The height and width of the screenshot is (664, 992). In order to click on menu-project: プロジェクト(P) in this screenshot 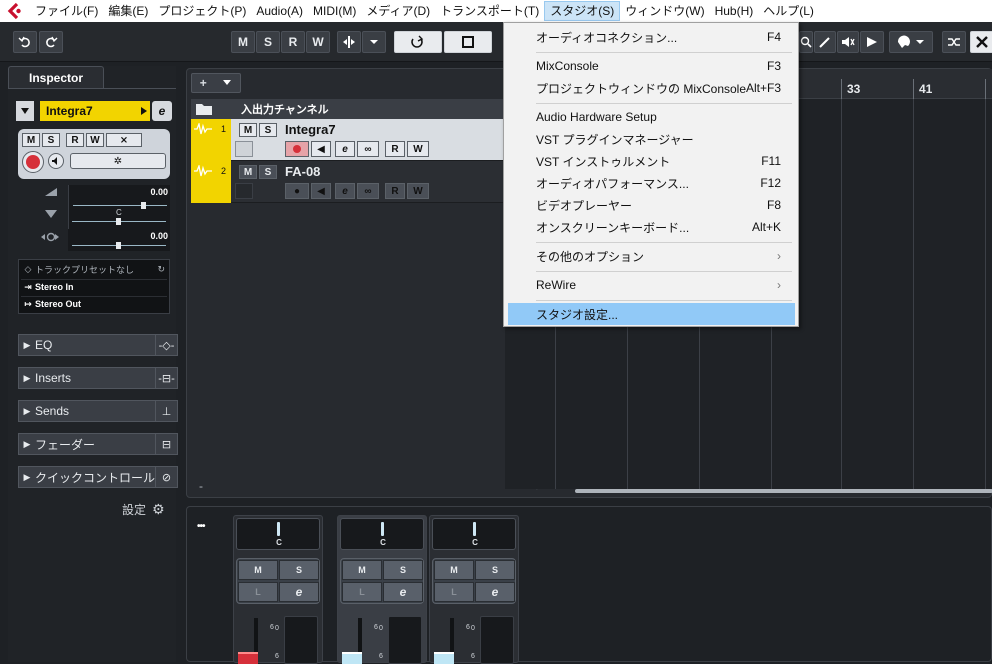, I will do `click(202, 11)`.